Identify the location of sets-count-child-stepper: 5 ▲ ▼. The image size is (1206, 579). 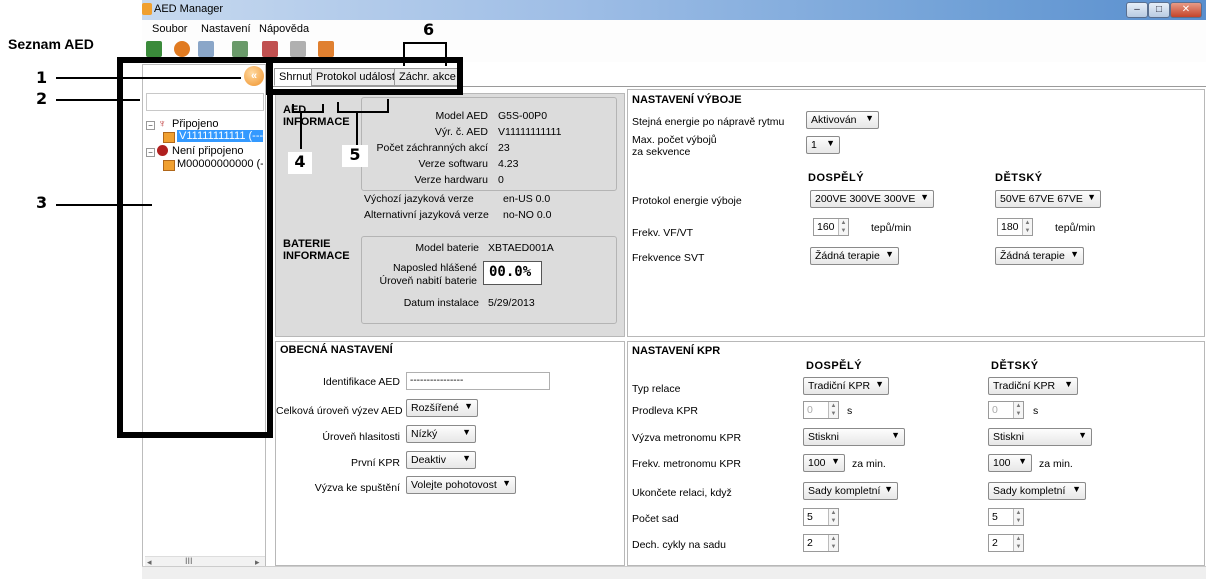
(1006, 517).